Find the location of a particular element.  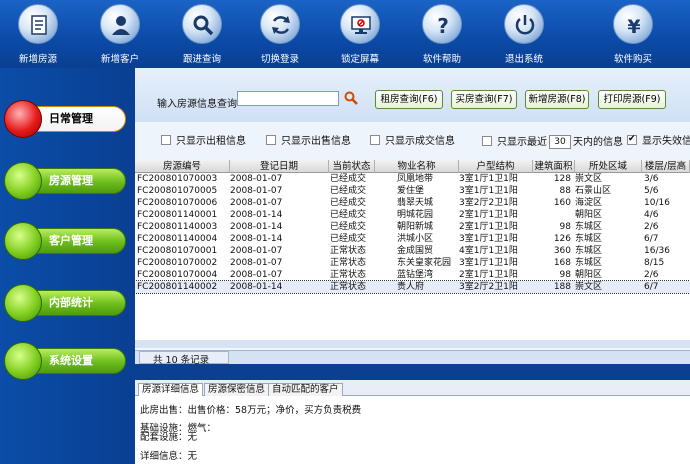

buy-software-button: ¥ 软件购买 is located at coordinates (633, 34).